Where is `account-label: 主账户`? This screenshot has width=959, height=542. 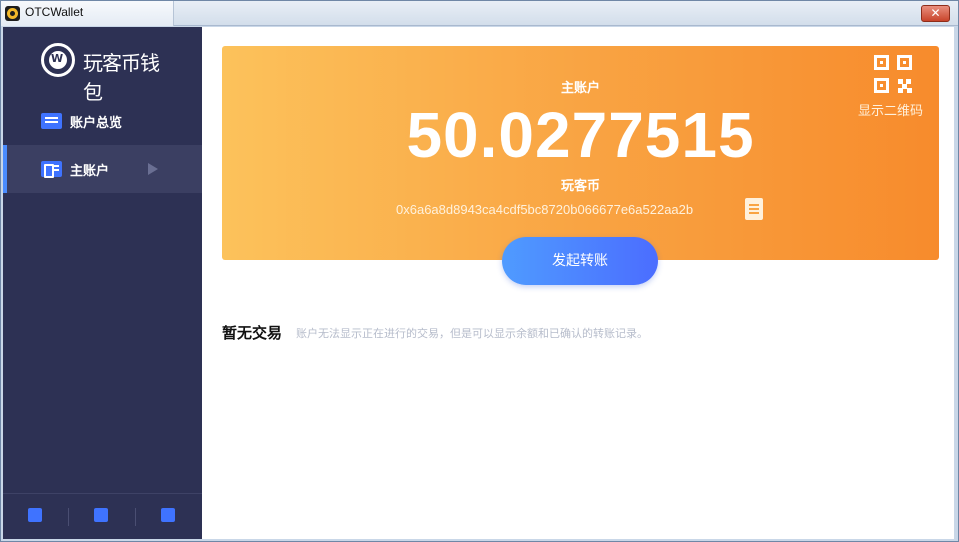 account-label: 主账户 is located at coordinates (580, 88).